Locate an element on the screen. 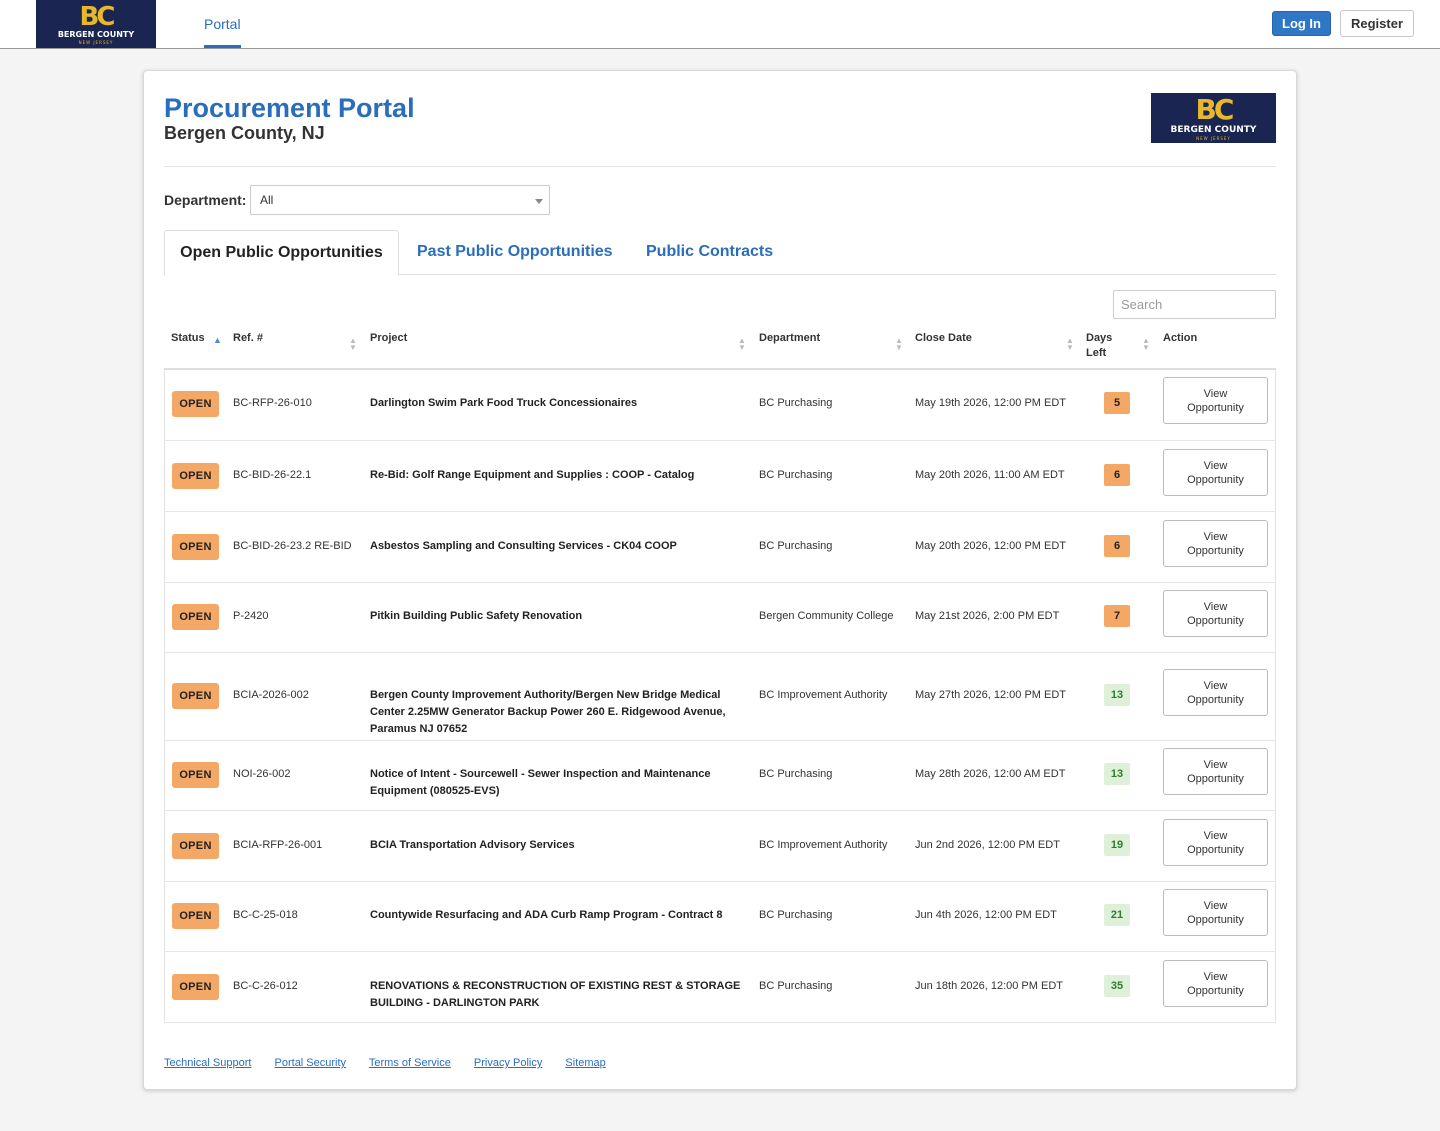  close-date: Jun 2nd 2026, 12:00 PM EDT is located at coordinates (987, 845).